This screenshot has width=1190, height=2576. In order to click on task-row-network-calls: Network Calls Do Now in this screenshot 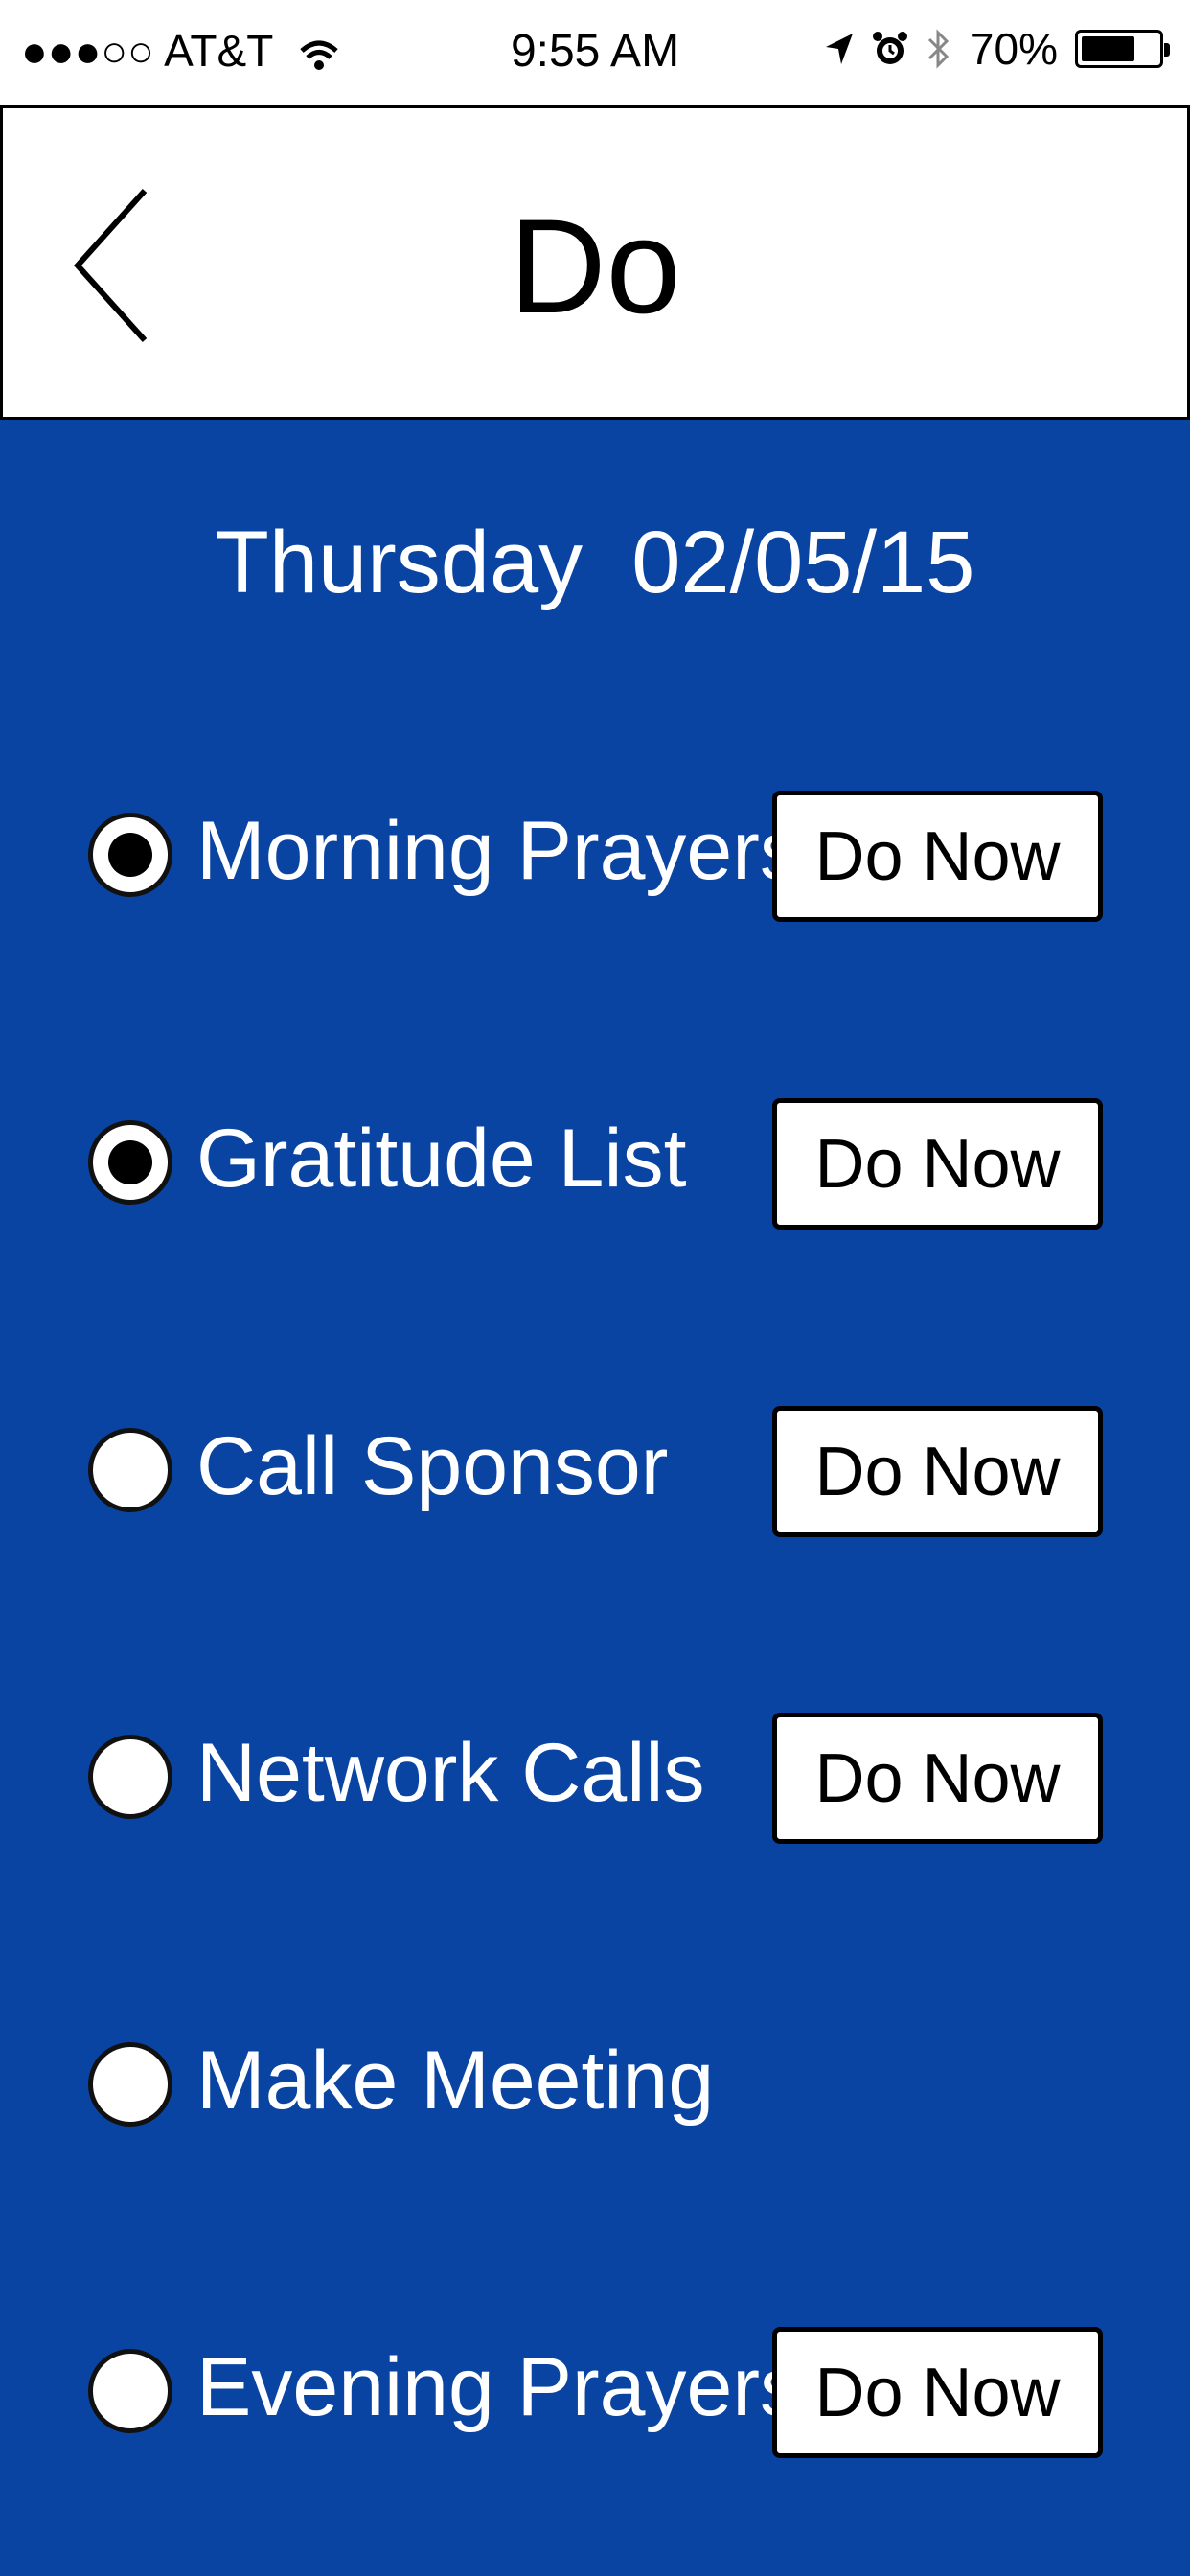, I will do `click(595, 1780)`.